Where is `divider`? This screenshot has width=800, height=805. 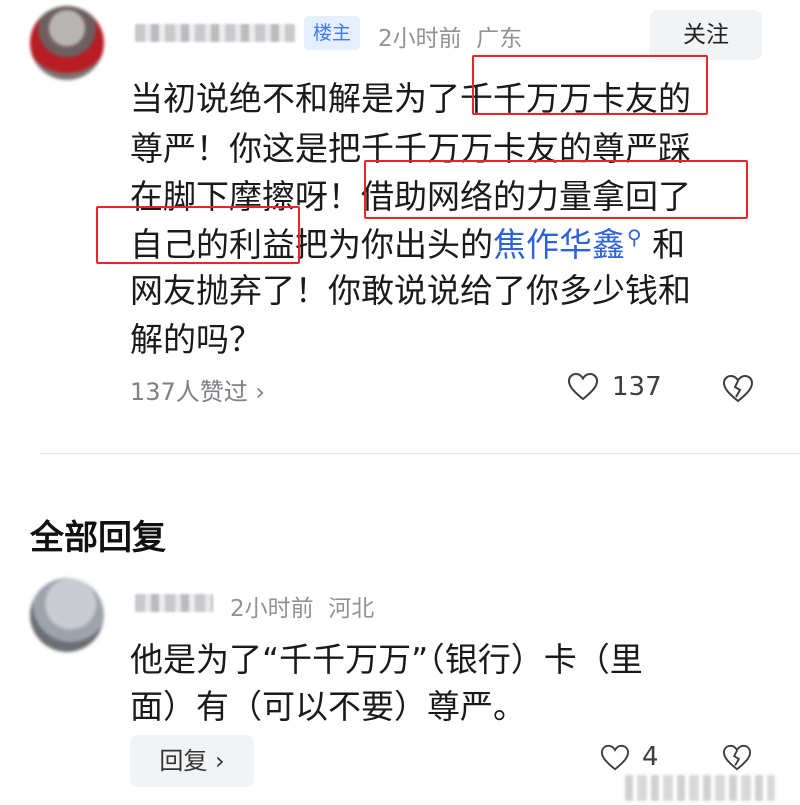
divider is located at coordinates (420, 453).